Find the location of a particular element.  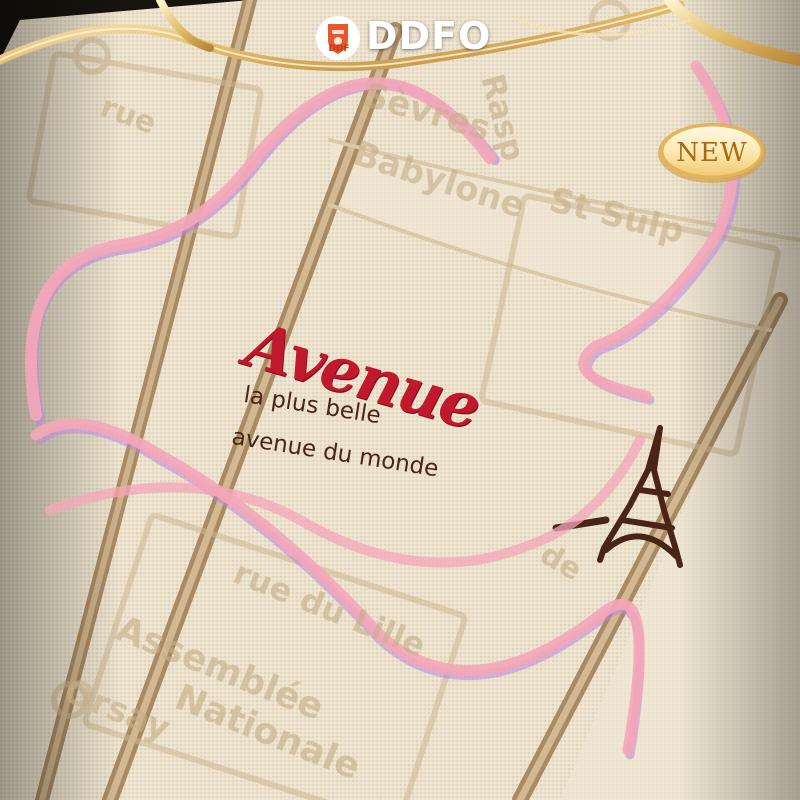

brand-name: DDFO is located at coordinates (429, 36).